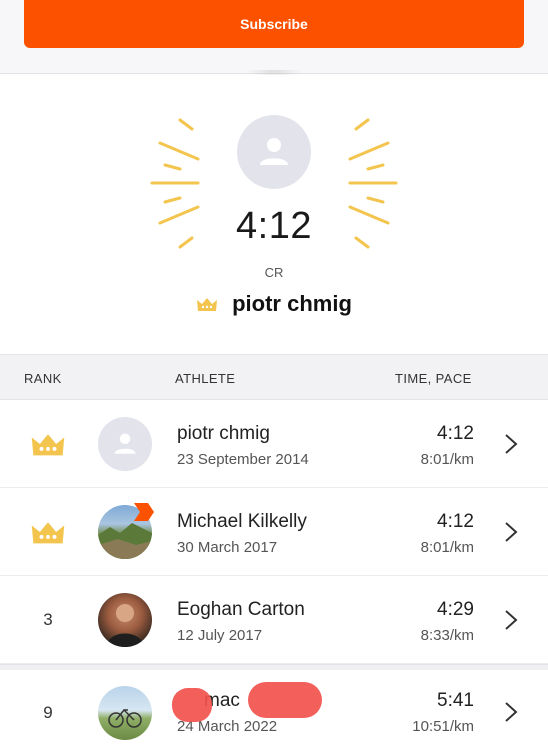 The height and width of the screenshot is (750, 548). Describe the element at coordinates (241, 609) in the screenshot. I see `athlete-name: Eoghan Carton` at that location.